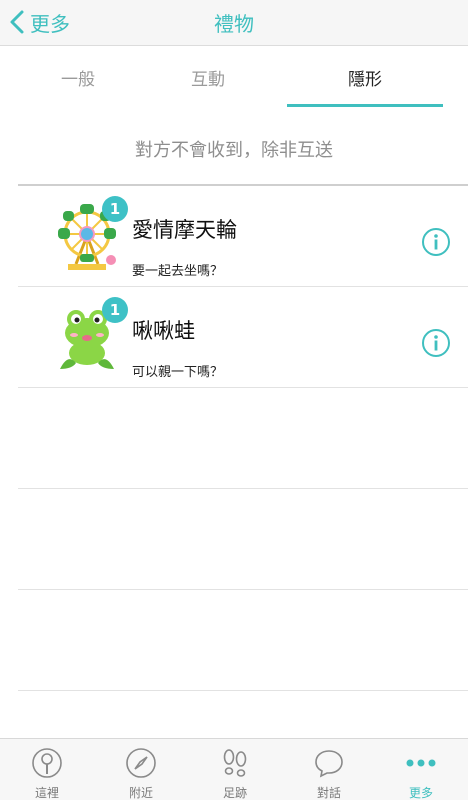 The width and height of the screenshot is (468, 800). What do you see at coordinates (235, 763) in the screenshot?
I see `footprints-icon` at bounding box center [235, 763].